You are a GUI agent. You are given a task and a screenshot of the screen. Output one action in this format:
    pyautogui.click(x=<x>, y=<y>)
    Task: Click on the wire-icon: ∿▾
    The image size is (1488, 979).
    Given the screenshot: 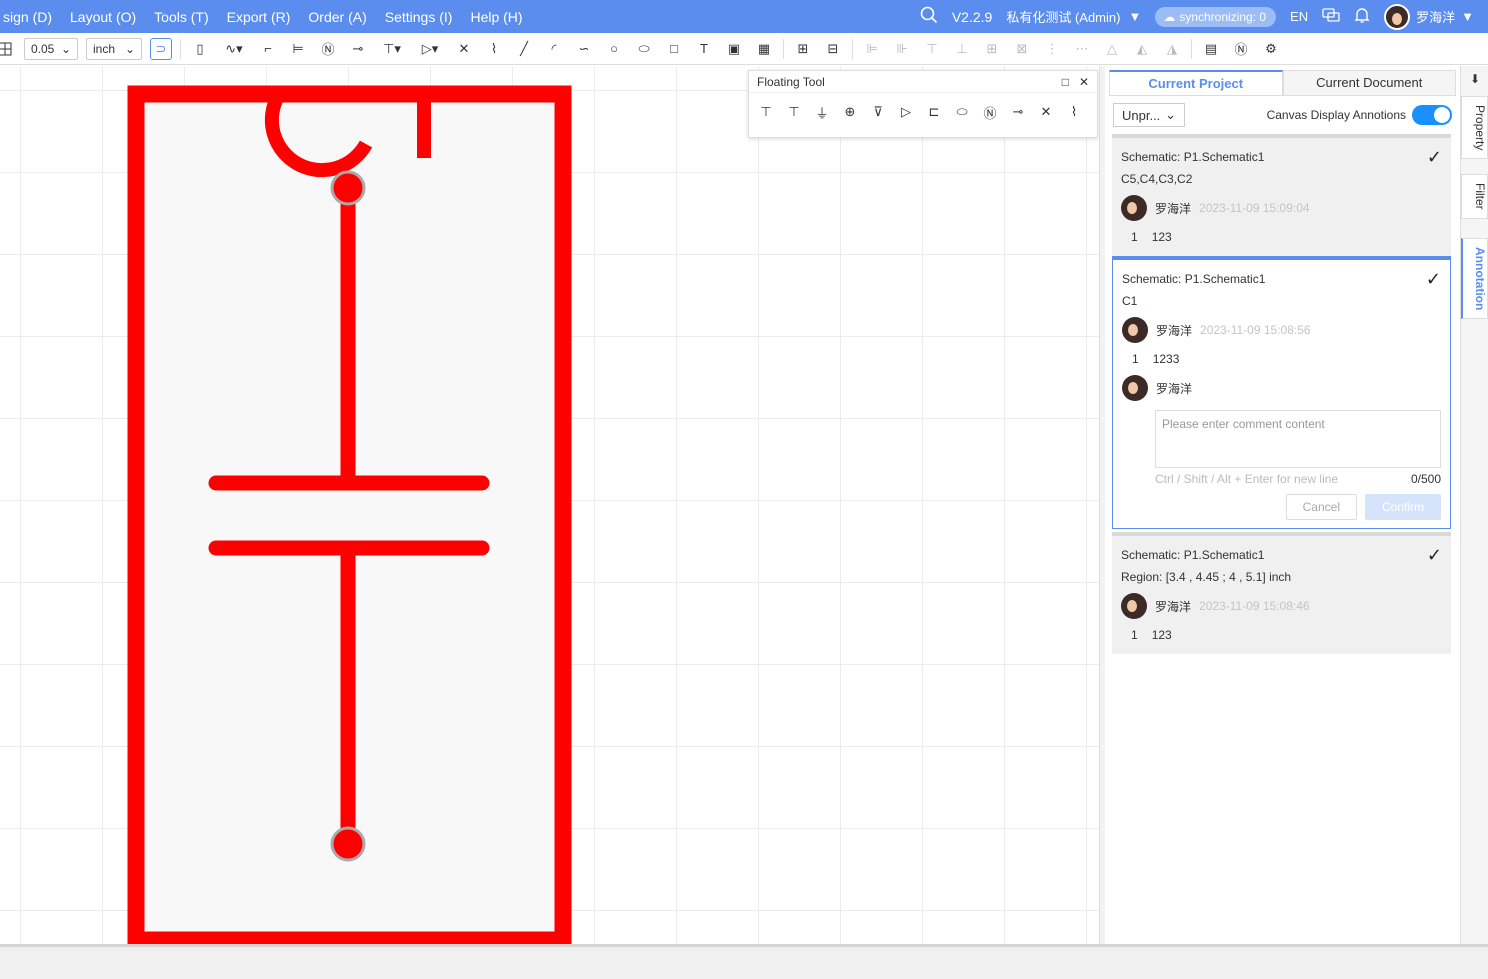 What is the action you would take?
    pyautogui.click(x=234, y=49)
    